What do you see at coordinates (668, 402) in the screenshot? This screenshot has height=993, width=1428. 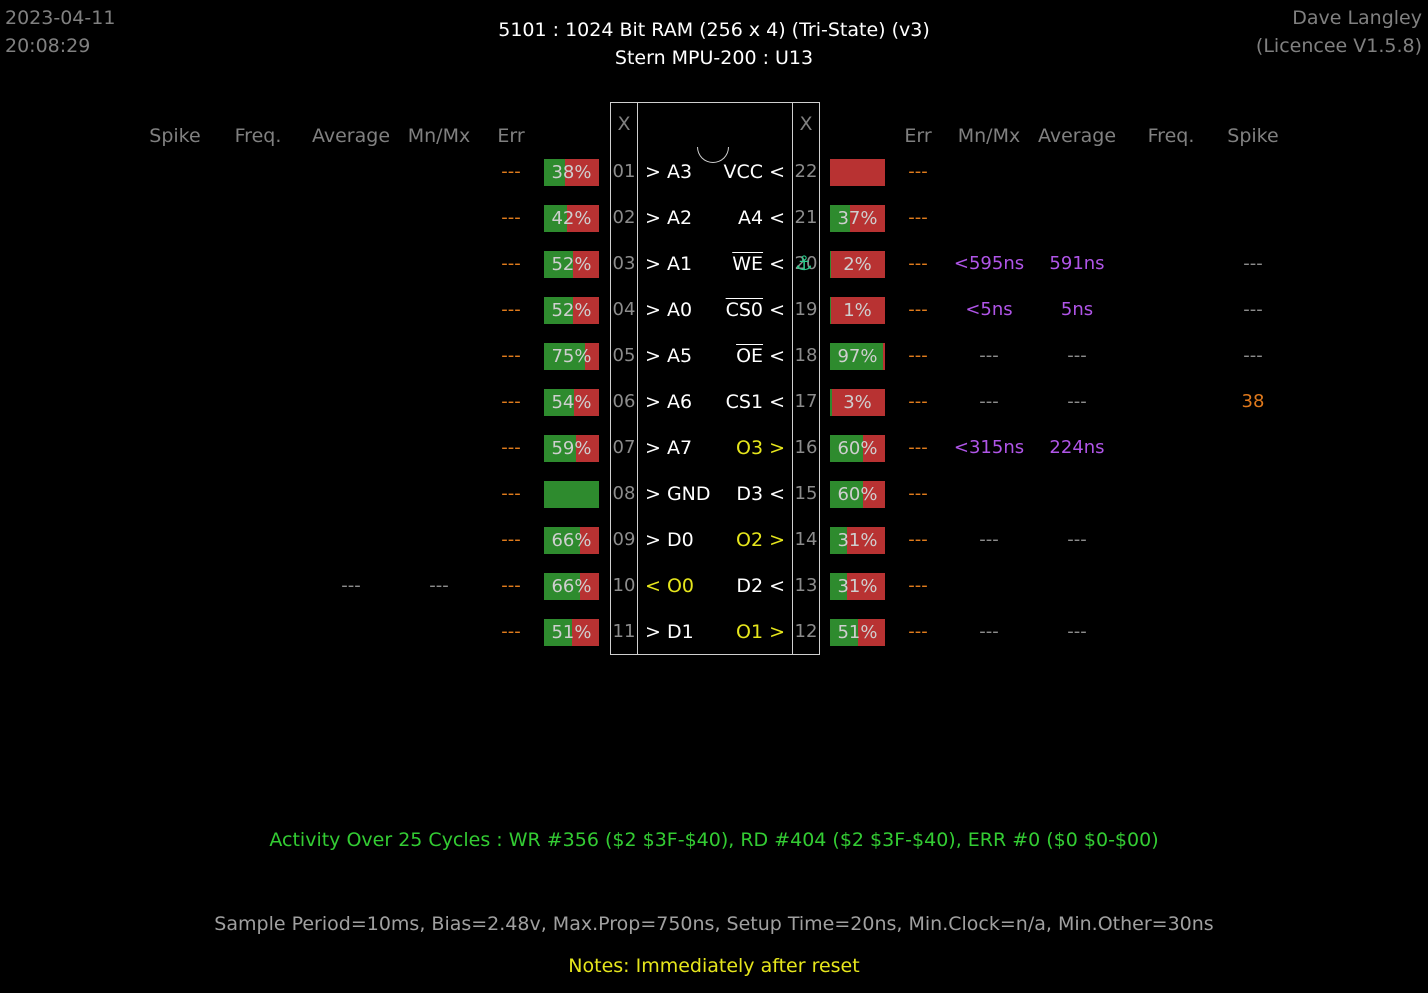 I see `pin-name-left: > A6` at bounding box center [668, 402].